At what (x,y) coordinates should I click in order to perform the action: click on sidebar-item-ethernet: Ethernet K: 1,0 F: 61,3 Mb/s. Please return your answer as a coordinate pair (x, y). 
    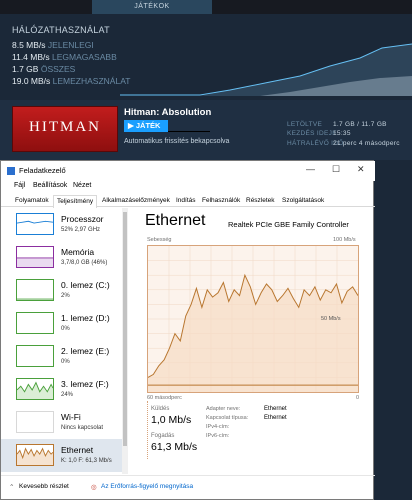
    Looking at the image, I should click on (61, 455).